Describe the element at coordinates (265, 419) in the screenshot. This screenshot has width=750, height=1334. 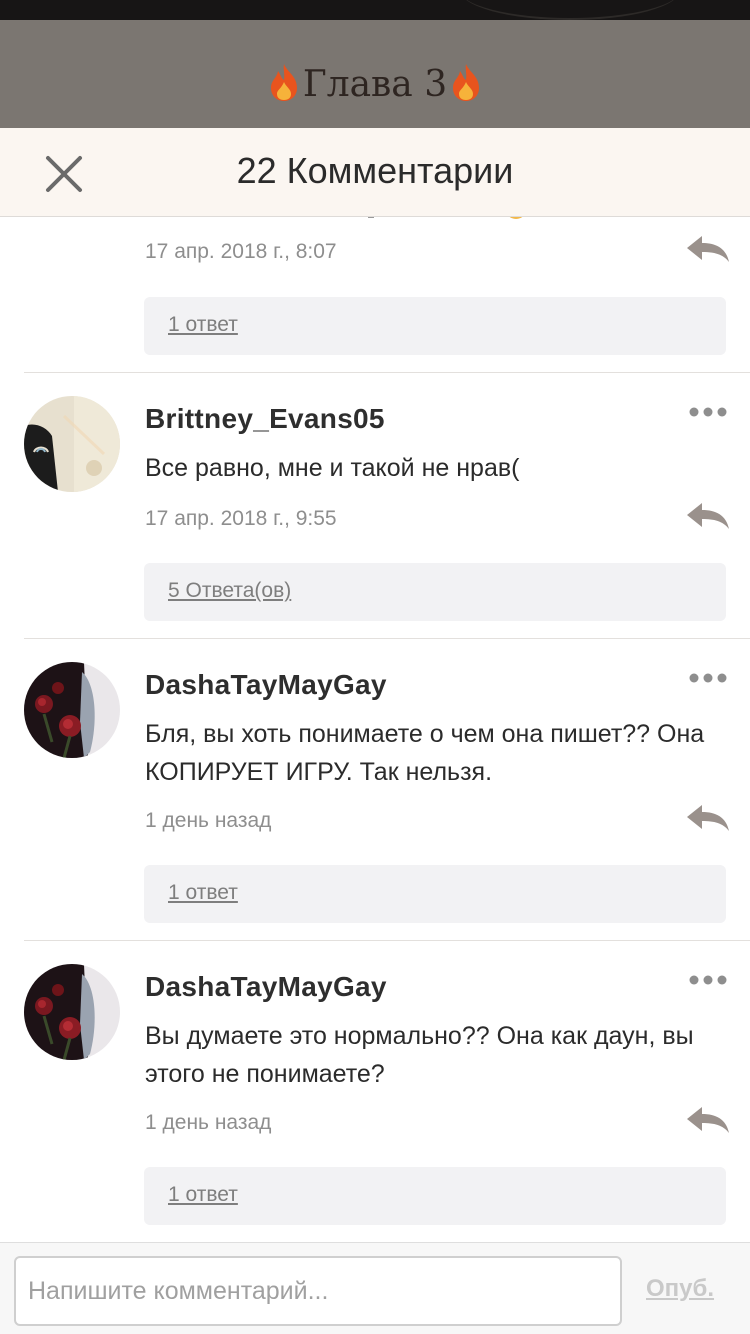
I see `comment-author: Brittney_Evans05` at that location.